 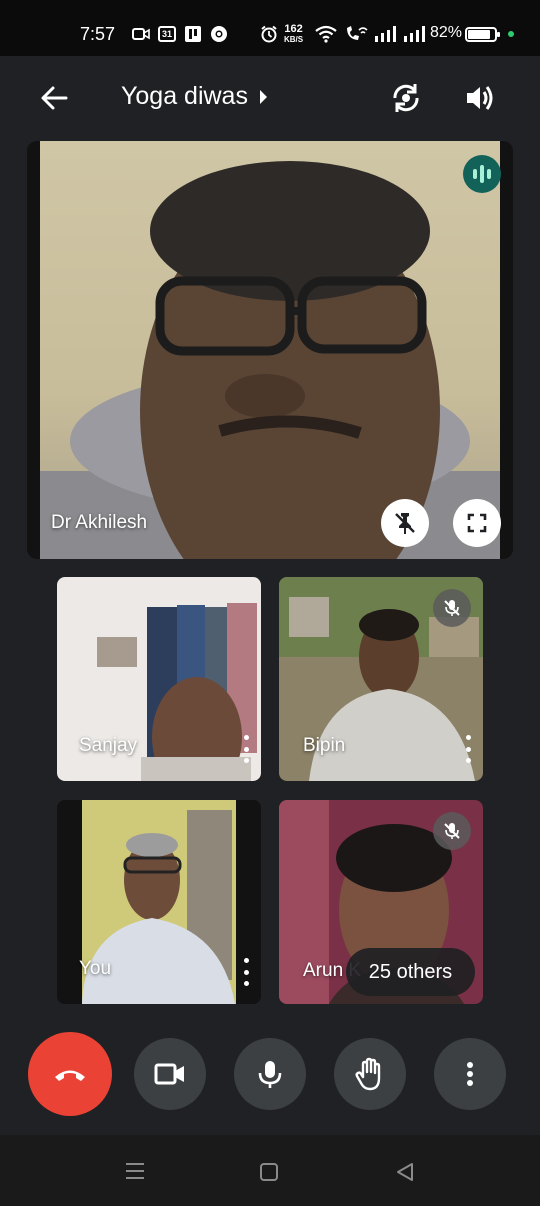 What do you see at coordinates (326, 34) in the screenshot?
I see `wifi-icon` at bounding box center [326, 34].